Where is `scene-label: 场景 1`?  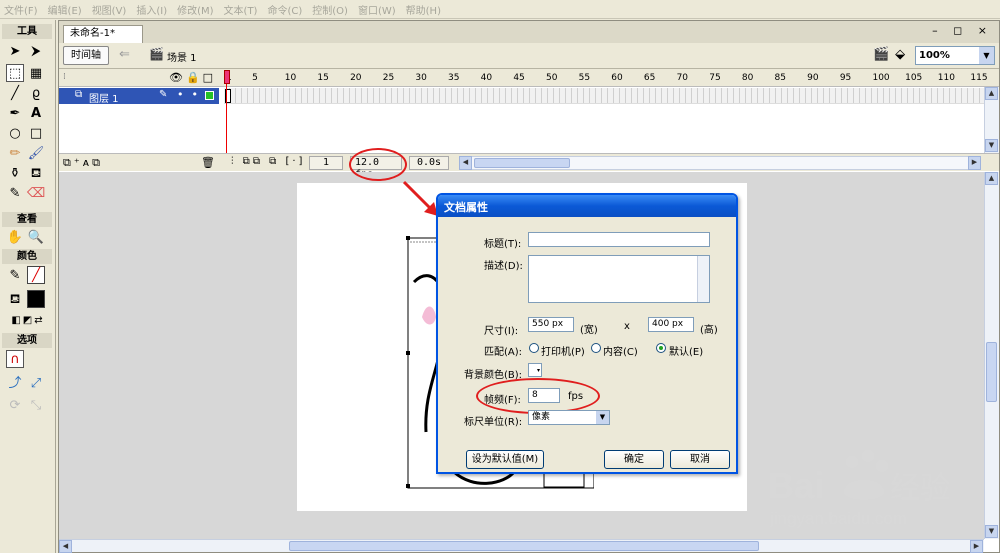 scene-label: 场景 1 is located at coordinates (182, 56).